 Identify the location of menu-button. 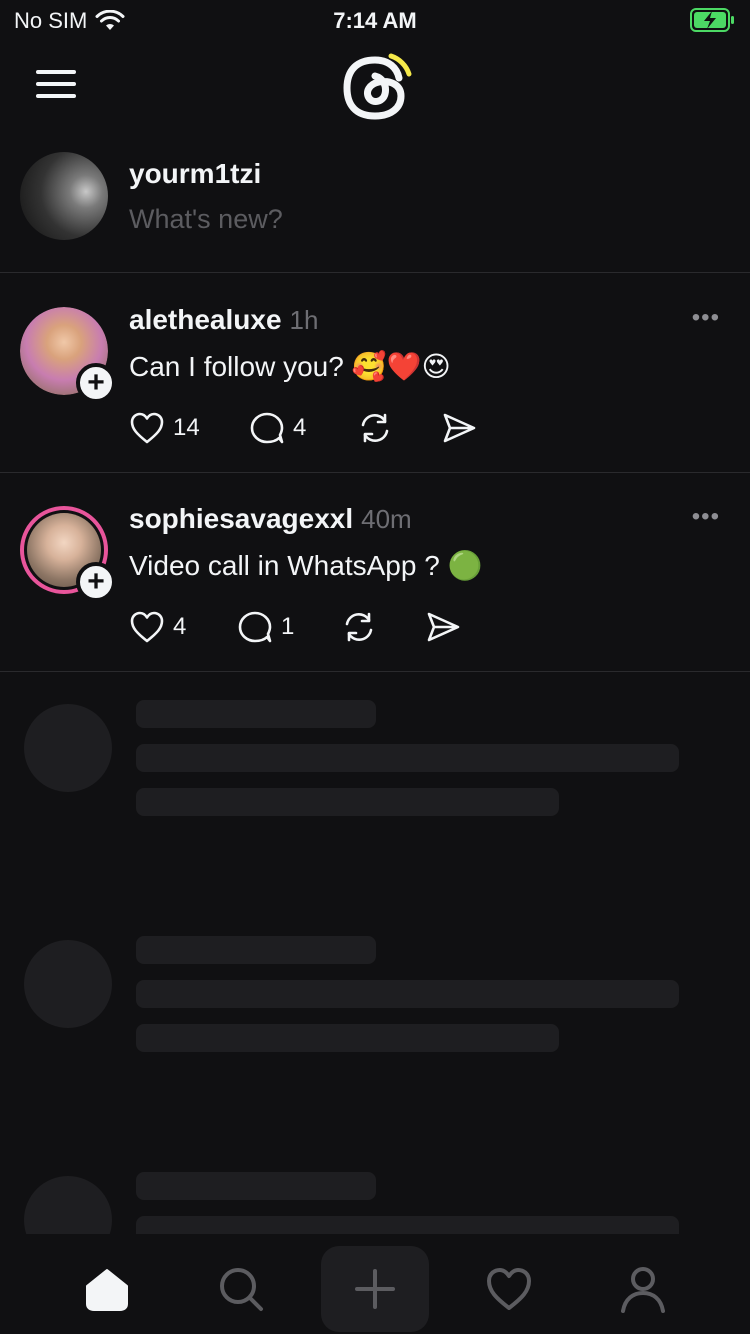
(56, 84).